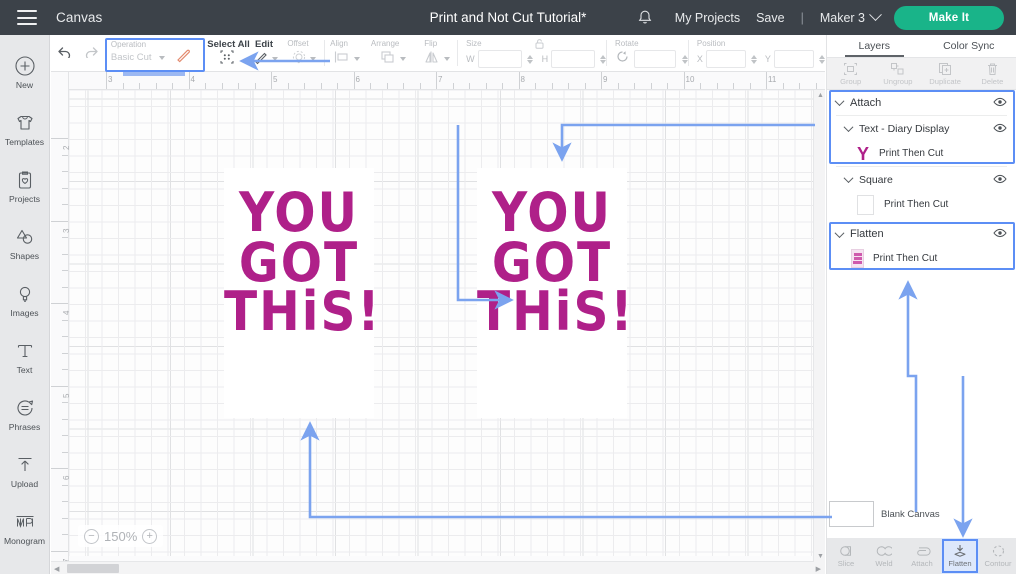 This screenshot has width=1016, height=574. What do you see at coordinates (992, 73) in the screenshot?
I see `delete-button: Delete` at bounding box center [992, 73].